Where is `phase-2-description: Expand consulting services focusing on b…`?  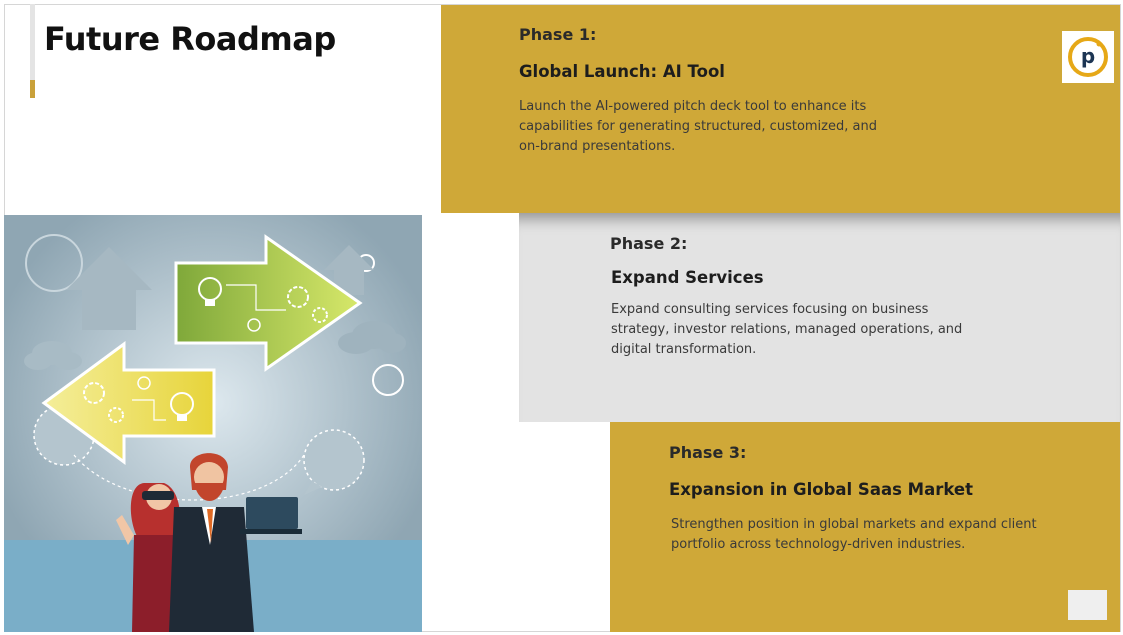
phase-2-description: Expand consulting services focusing on b… is located at coordinates (786, 330).